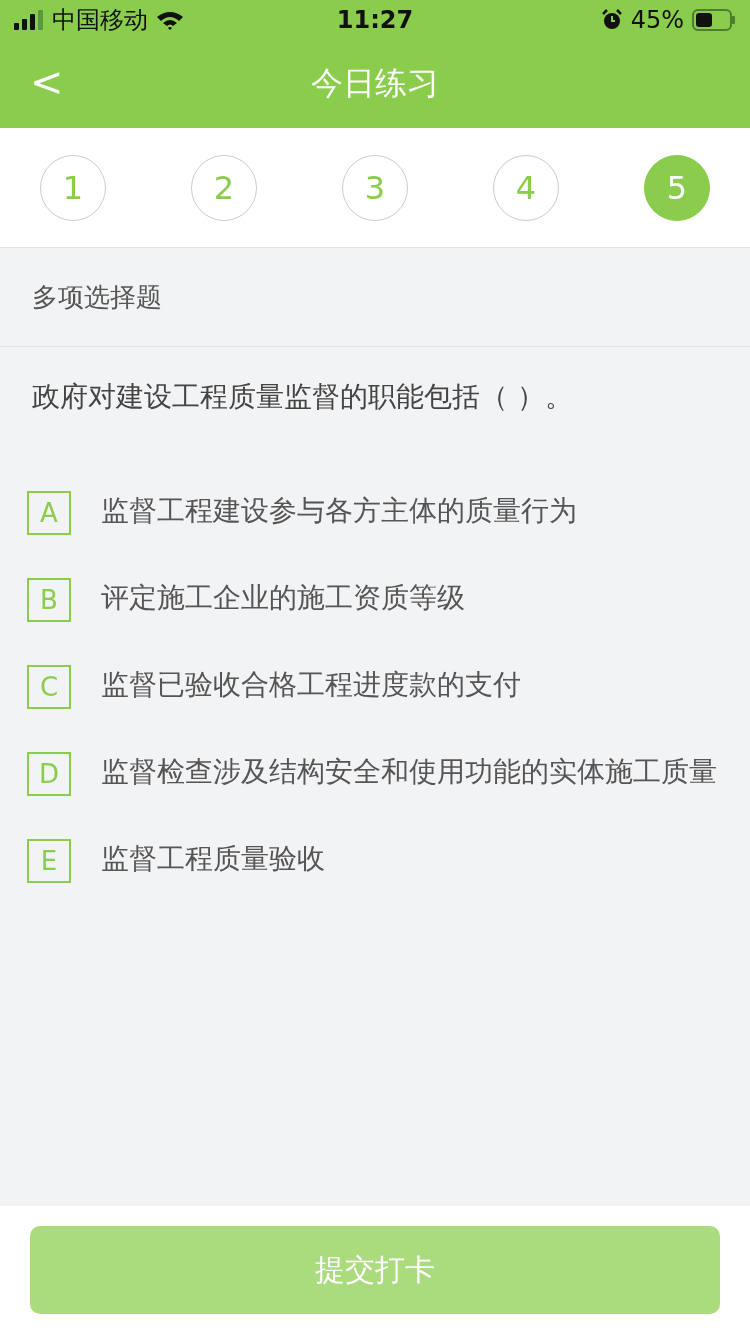 The width and height of the screenshot is (750, 1334). I want to click on question-text: 政府对建设工程质量监督的职能包括（ ）。, so click(303, 397).